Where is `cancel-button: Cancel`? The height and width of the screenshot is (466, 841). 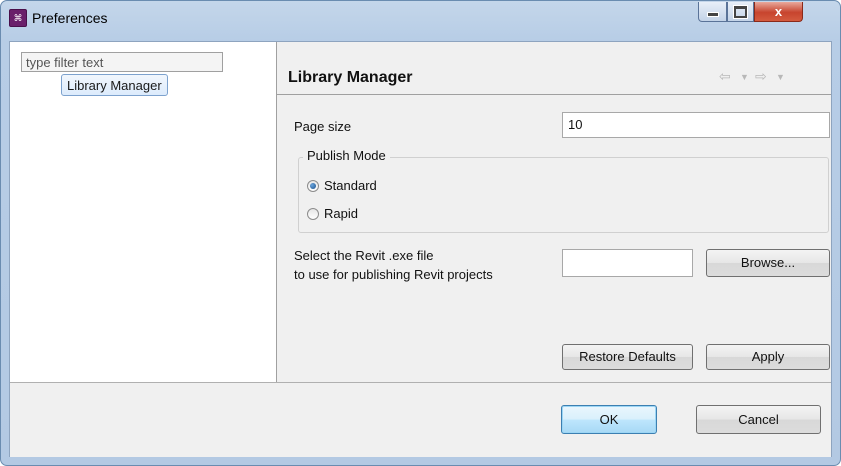
cancel-button: Cancel is located at coordinates (758, 419).